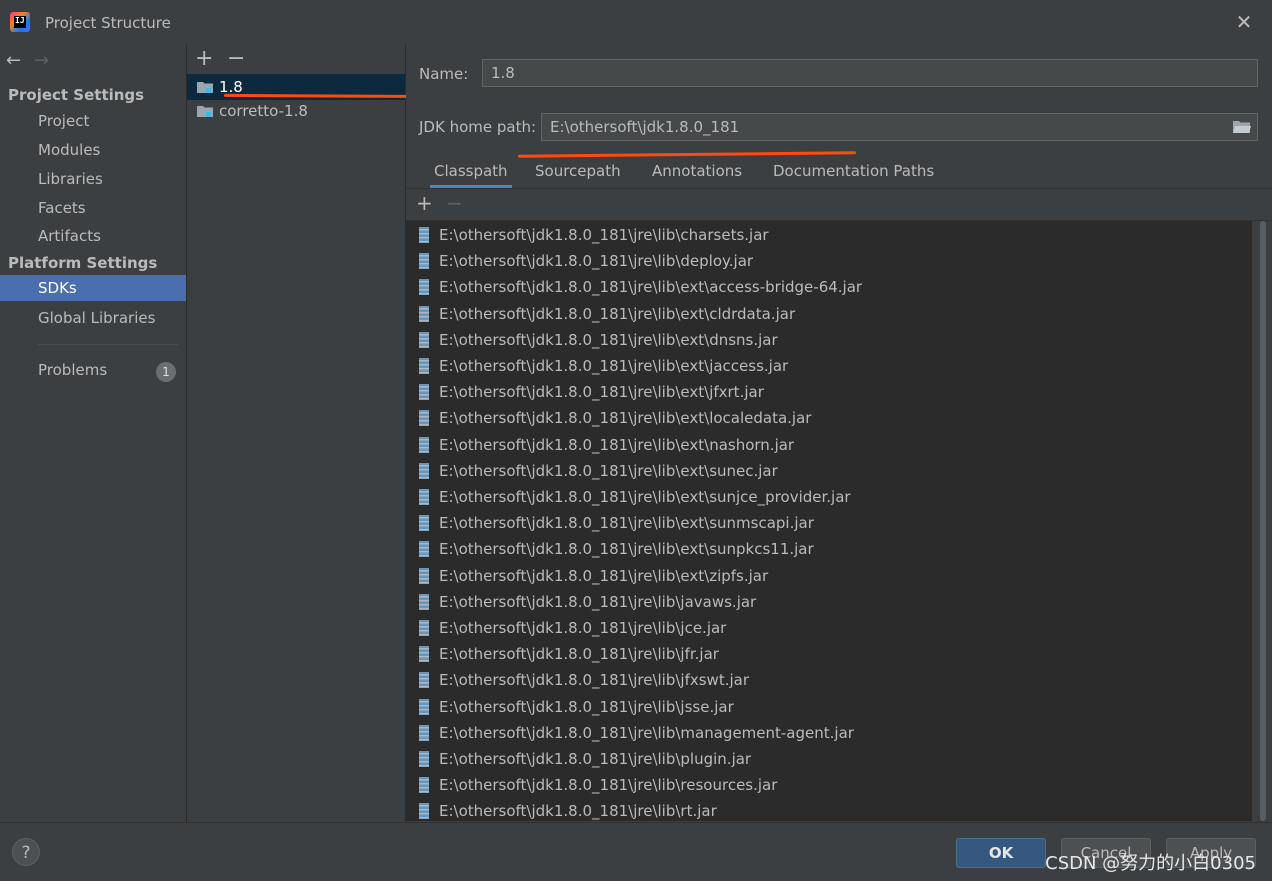 The height and width of the screenshot is (881, 1272). What do you see at coordinates (1150, 863) in the screenshot?
I see `watermark: CSDN @努力的小白0305` at bounding box center [1150, 863].